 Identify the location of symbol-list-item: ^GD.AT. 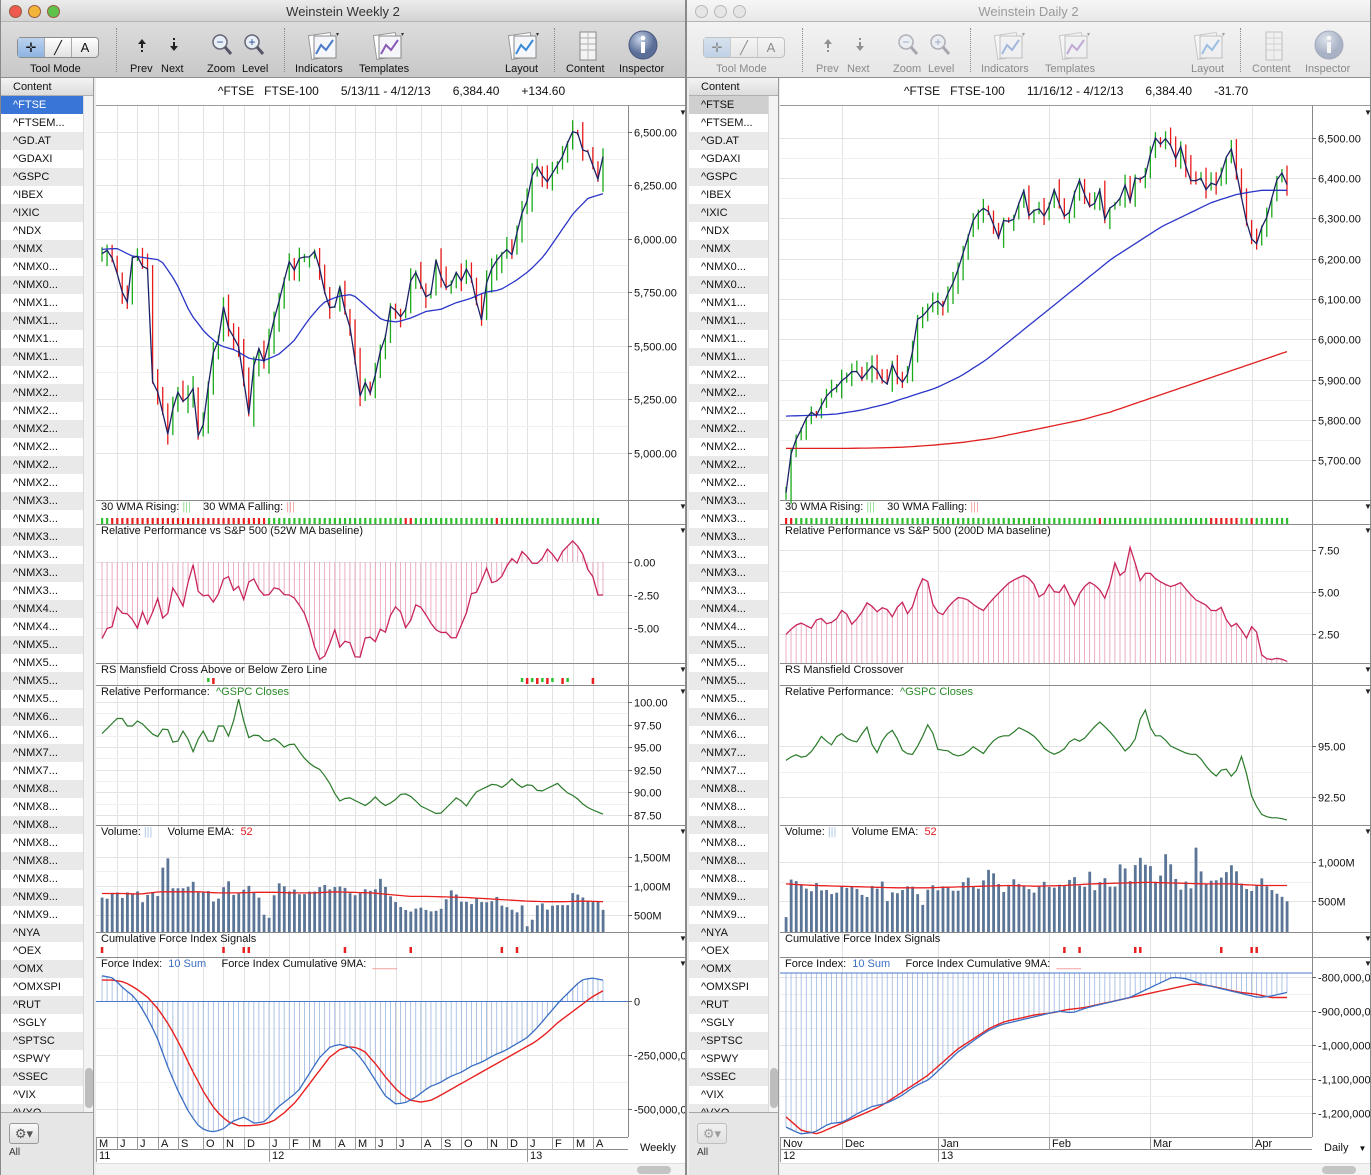
(728, 141).